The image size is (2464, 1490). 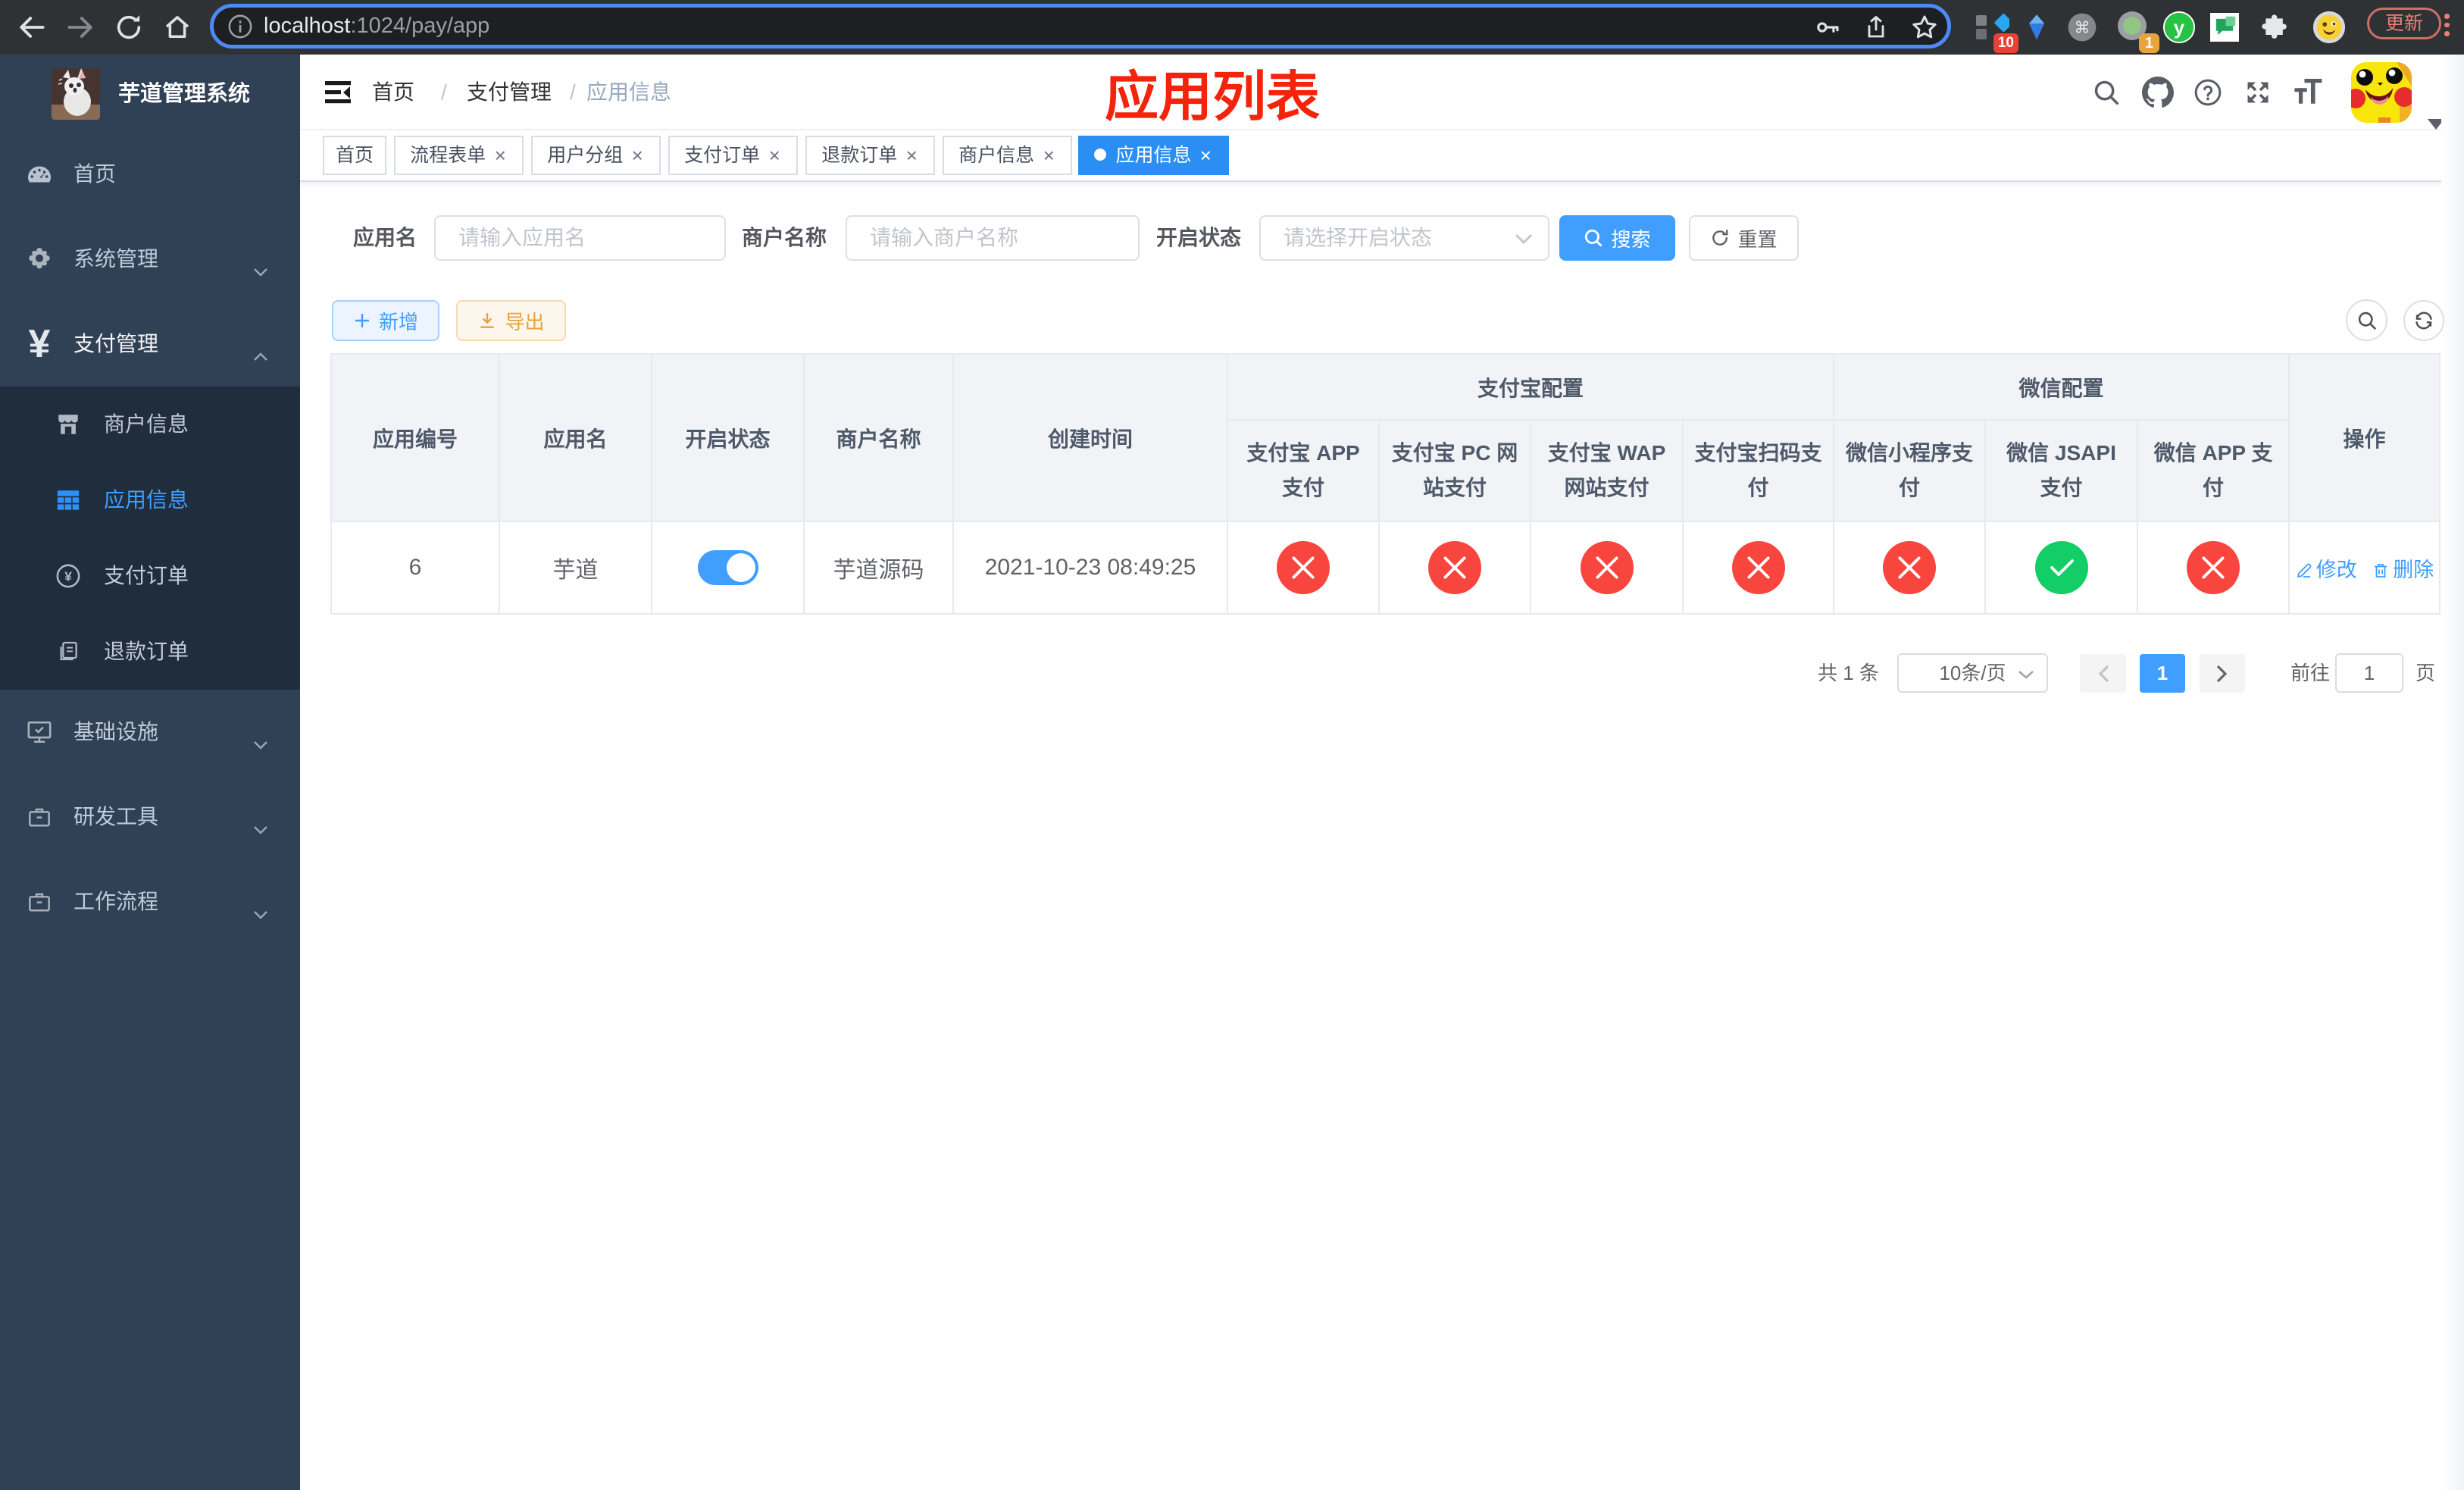 I want to click on svg-text: y, so click(x=2179, y=28).